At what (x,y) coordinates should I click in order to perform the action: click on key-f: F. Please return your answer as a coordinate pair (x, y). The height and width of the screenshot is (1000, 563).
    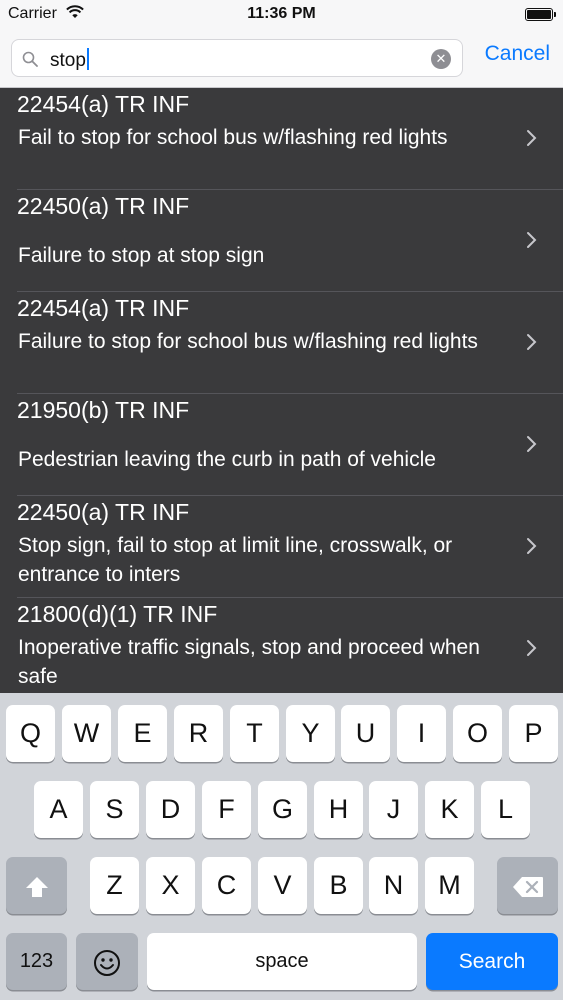
    Looking at the image, I should click on (226, 809).